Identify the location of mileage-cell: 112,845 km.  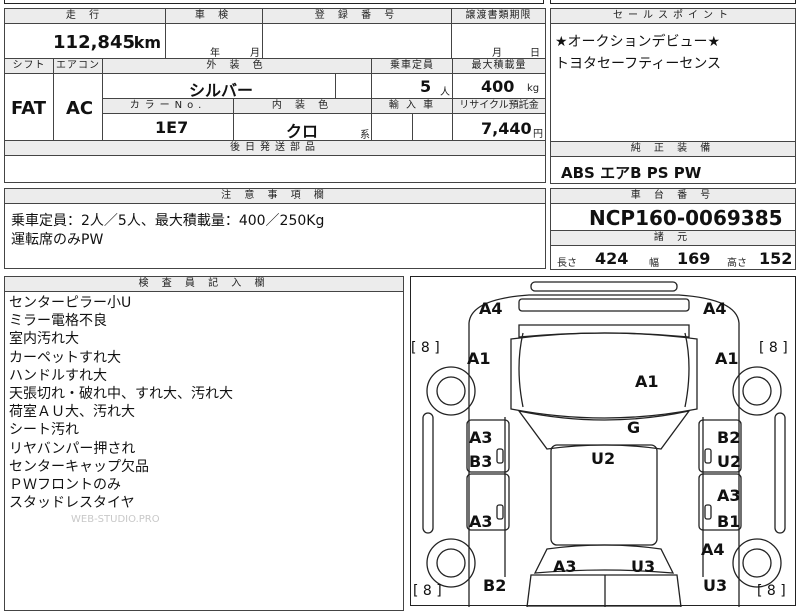
(85, 41).